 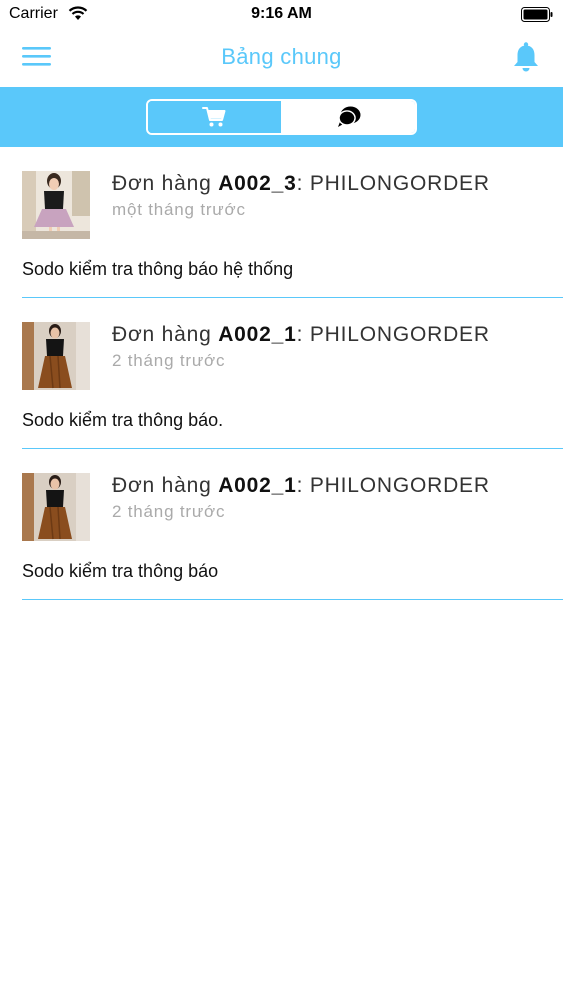 What do you see at coordinates (257, 183) in the screenshot?
I see `order-id: A002_3` at bounding box center [257, 183].